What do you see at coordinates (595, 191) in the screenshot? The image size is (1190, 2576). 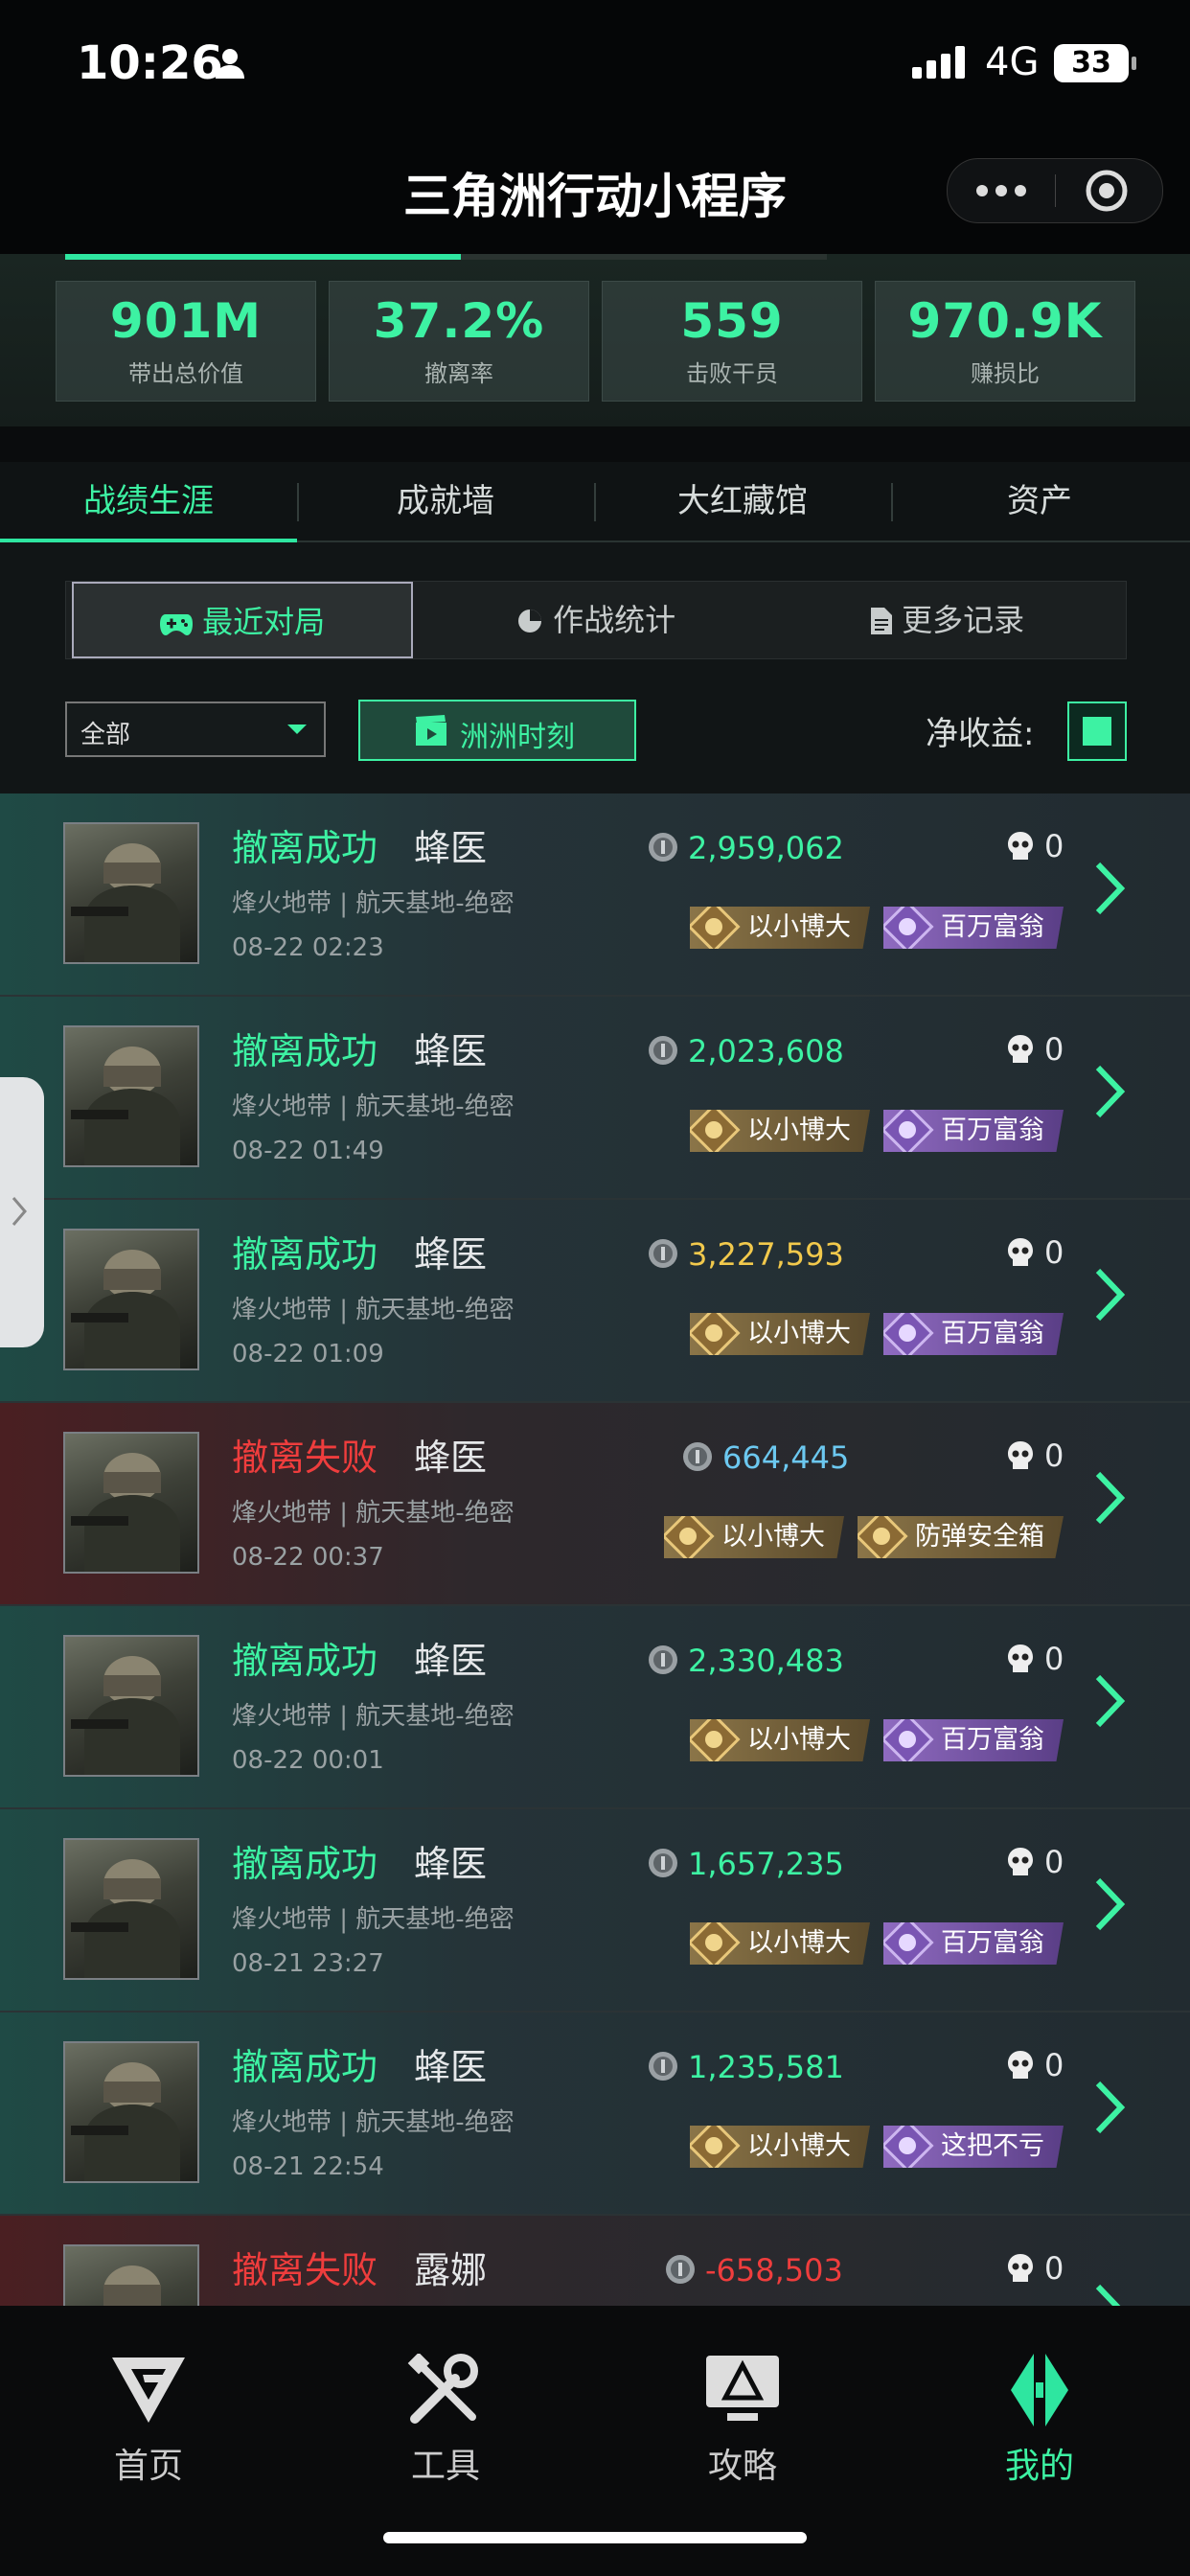 I see `mini-program-navbar: 三角洲行动小程序` at bounding box center [595, 191].